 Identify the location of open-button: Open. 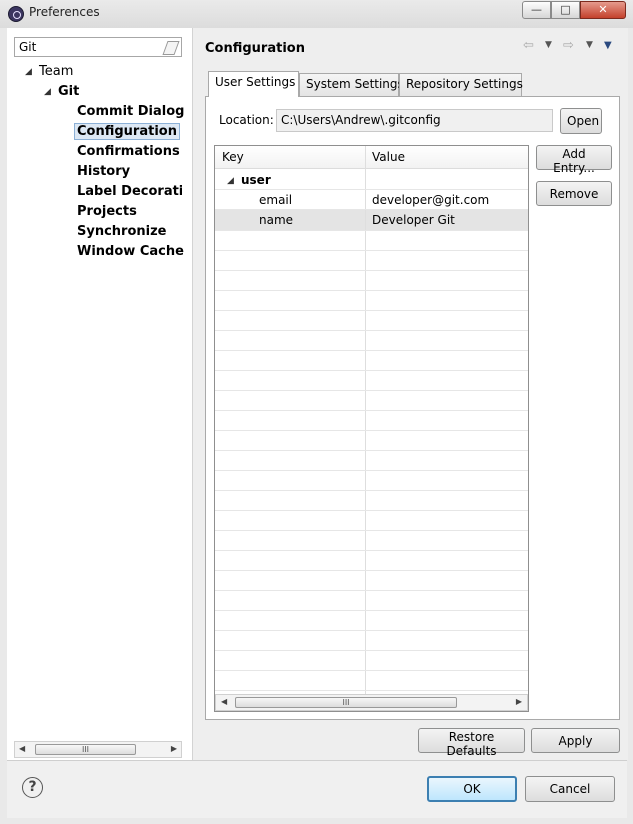
(581, 121).